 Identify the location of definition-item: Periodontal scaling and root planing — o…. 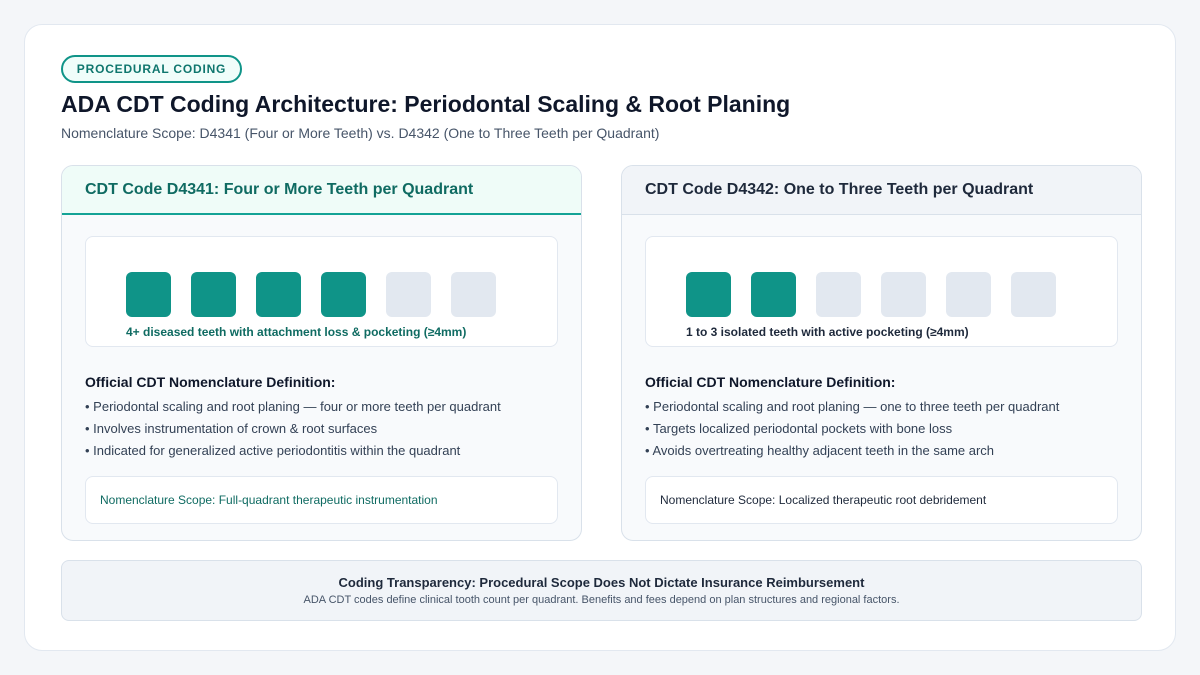
(852, 407).